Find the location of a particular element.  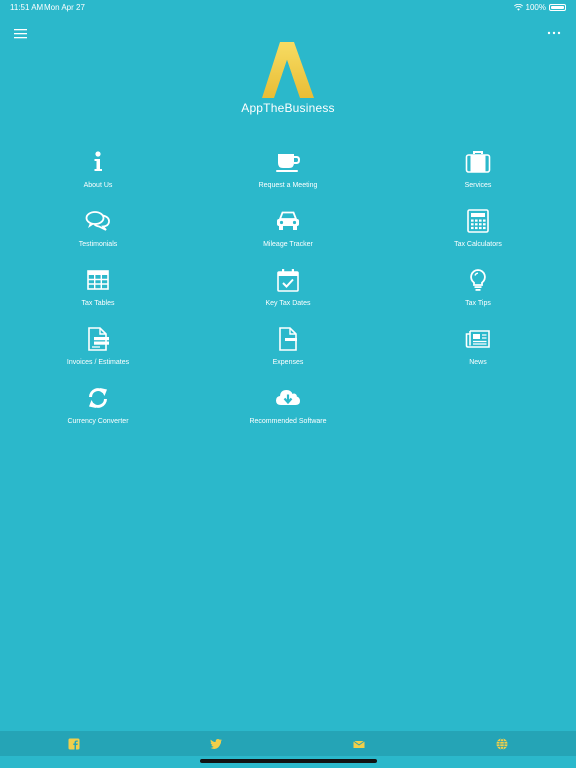

facebook-icon is located at coordinates (74, 744).